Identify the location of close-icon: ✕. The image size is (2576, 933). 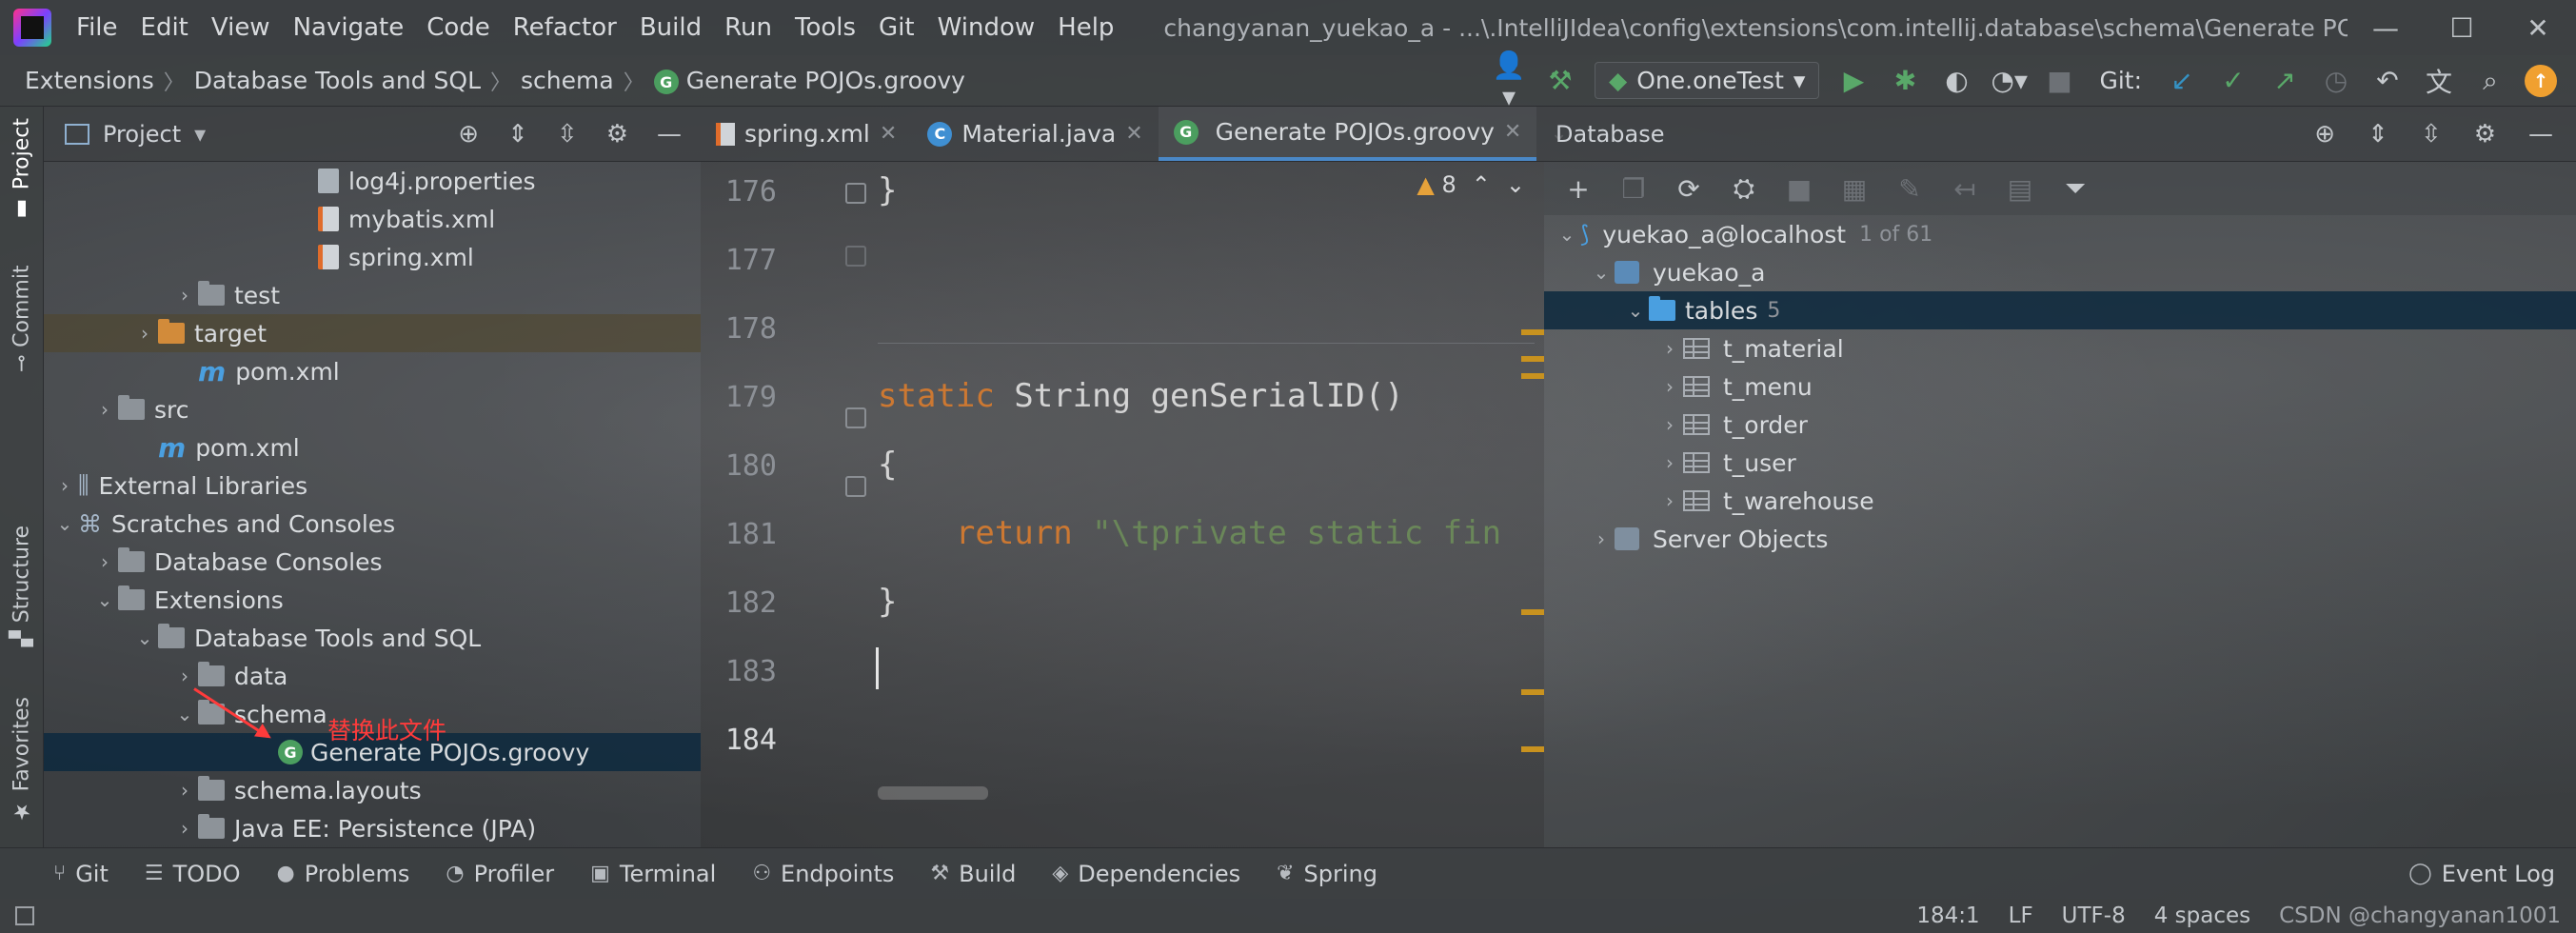
(2538, 28).